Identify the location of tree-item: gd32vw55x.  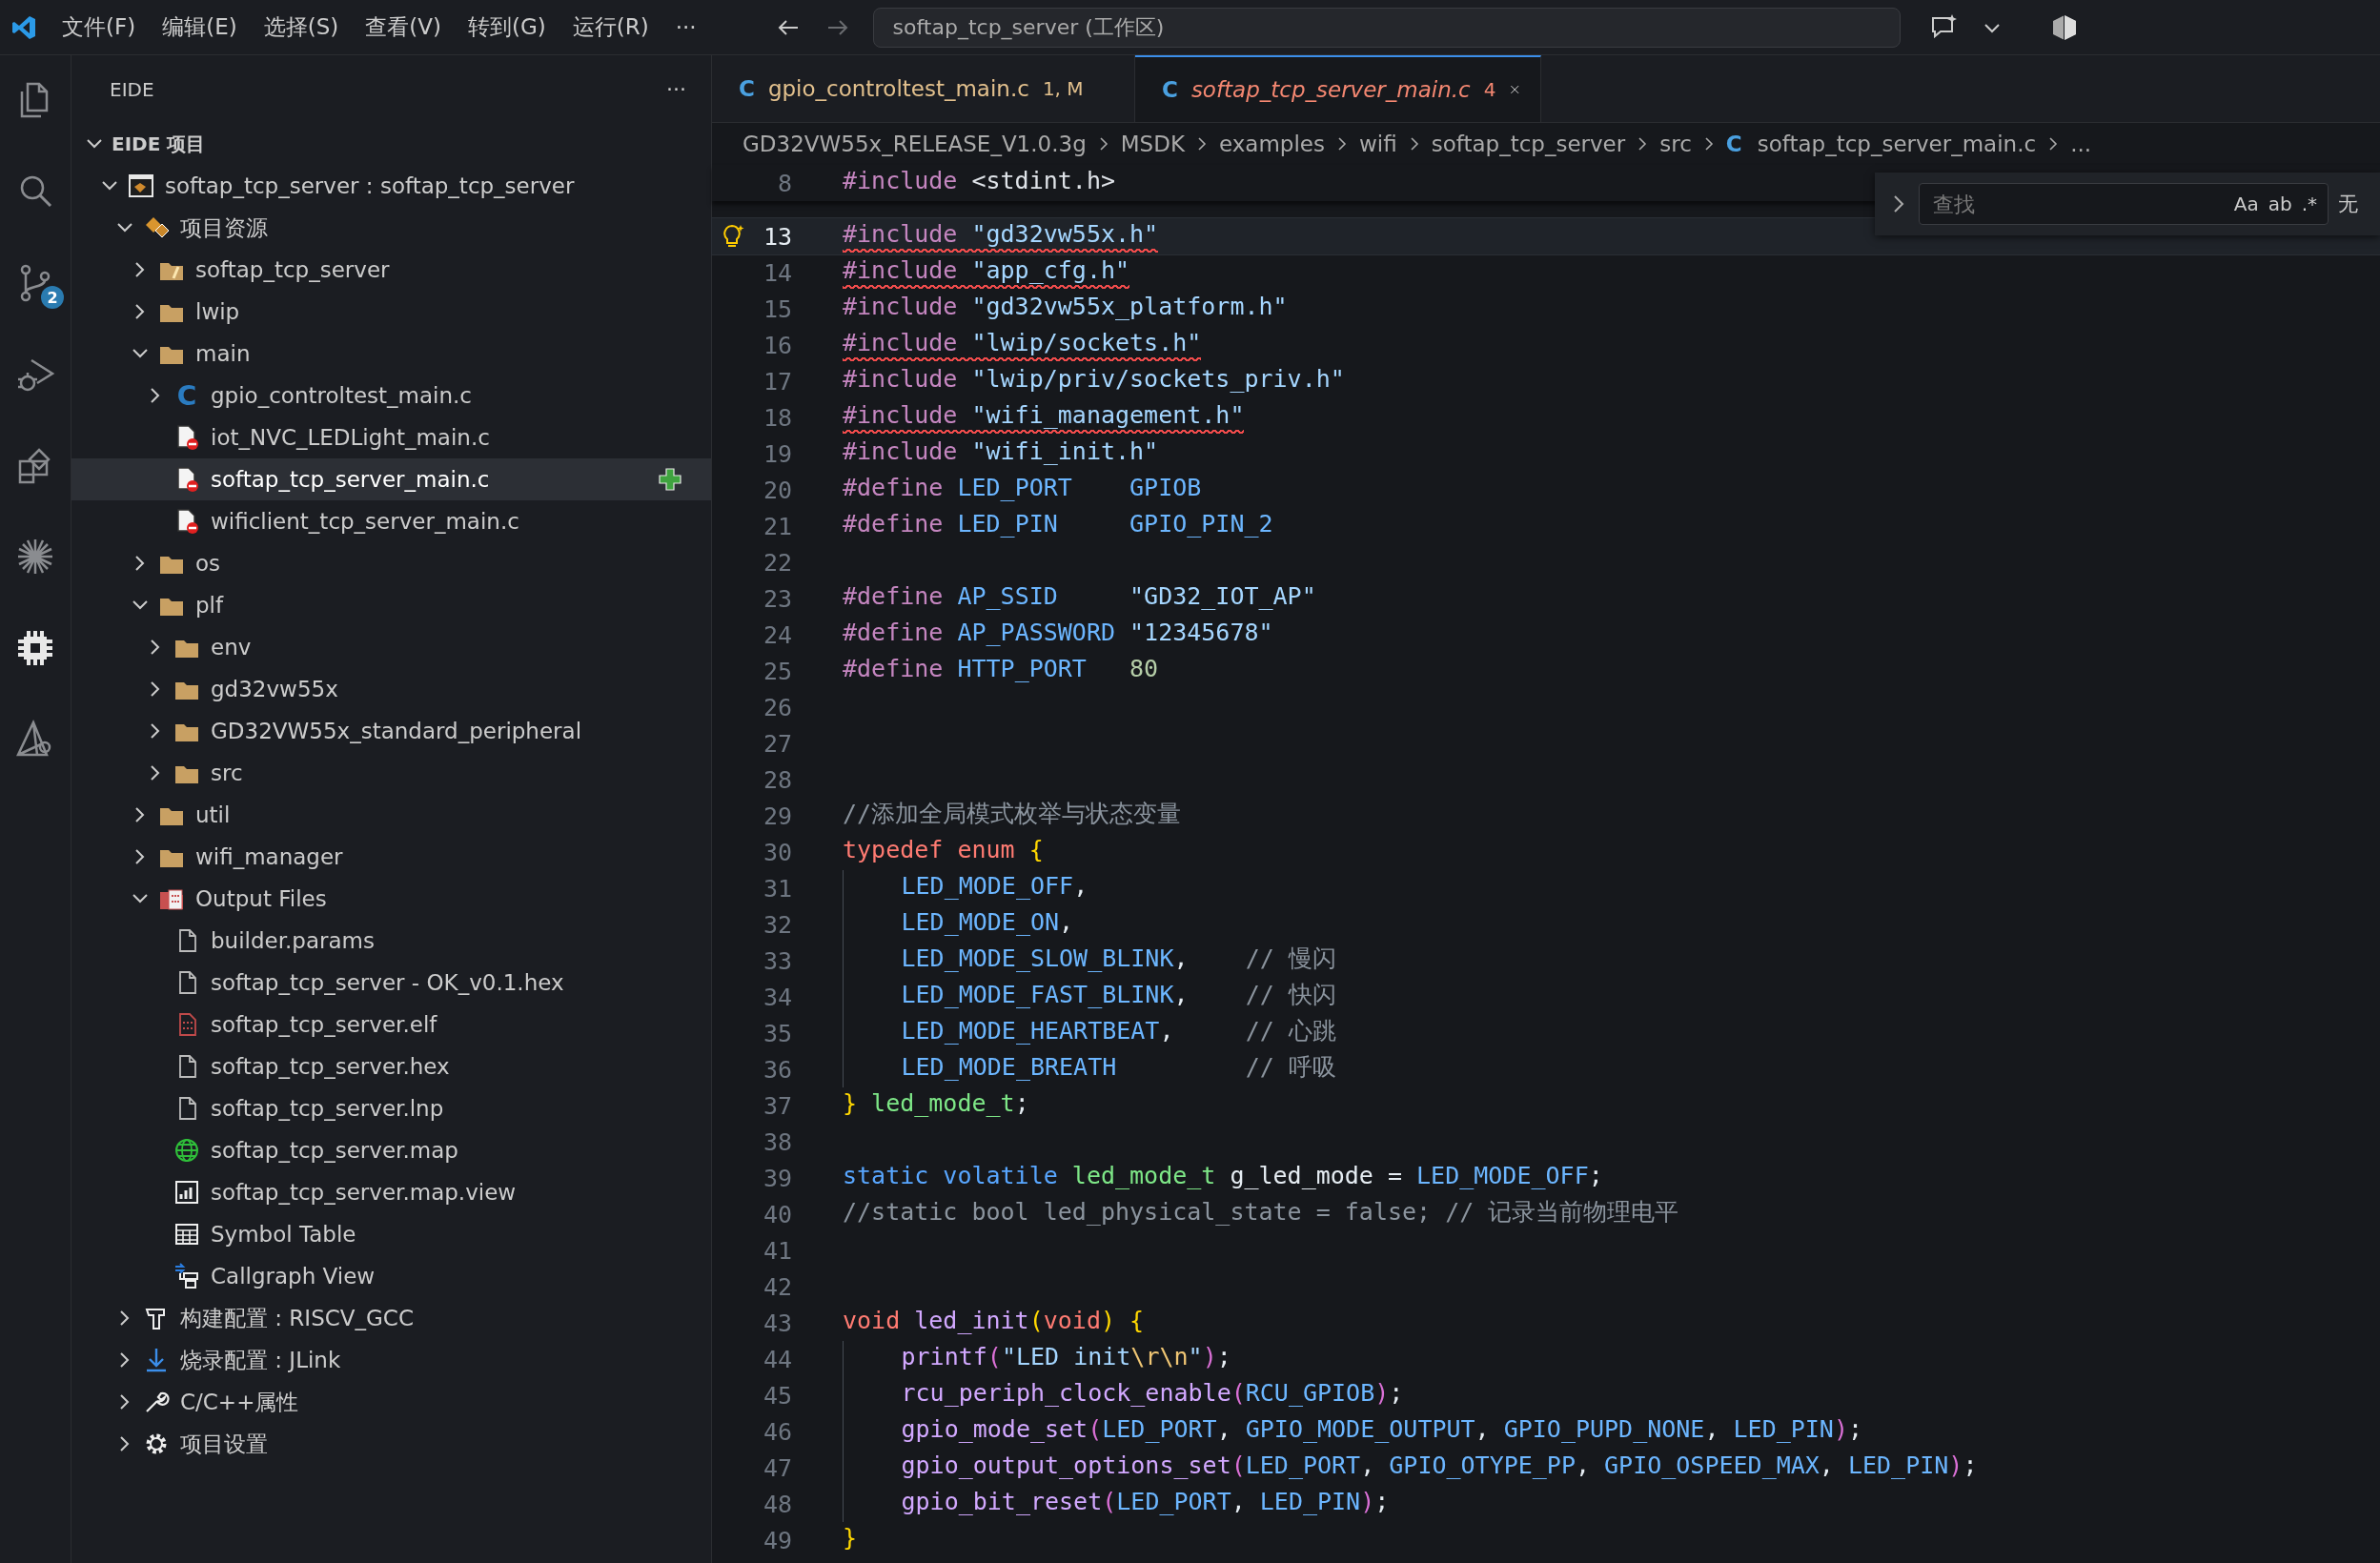
(391, 689).